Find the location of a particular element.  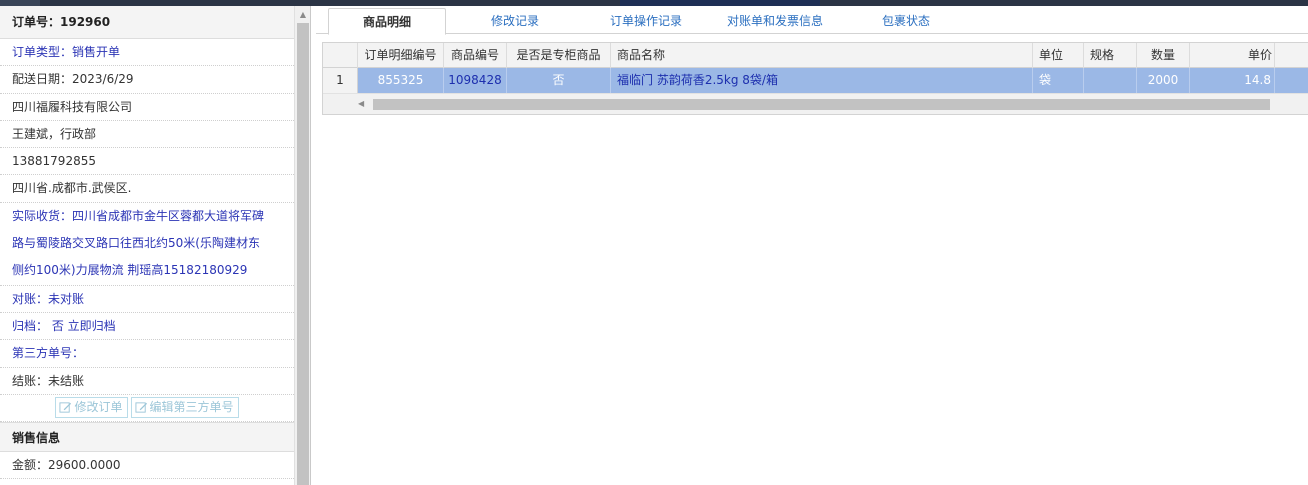

cell-spec is located at coordinates (1110, 80).